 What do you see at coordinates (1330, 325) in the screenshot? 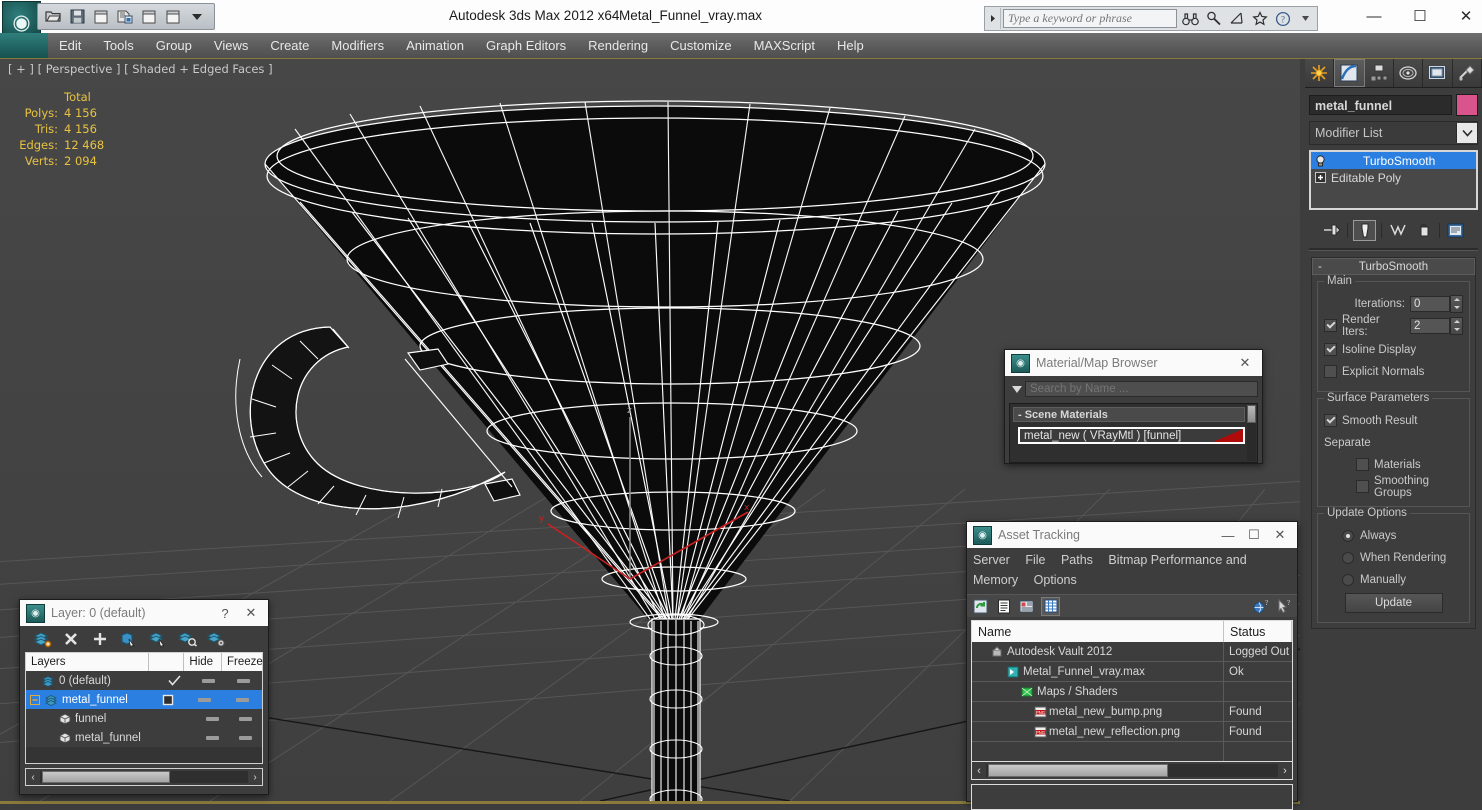
I see `render-iters-checkbox` at bounding box center [1330, 325].